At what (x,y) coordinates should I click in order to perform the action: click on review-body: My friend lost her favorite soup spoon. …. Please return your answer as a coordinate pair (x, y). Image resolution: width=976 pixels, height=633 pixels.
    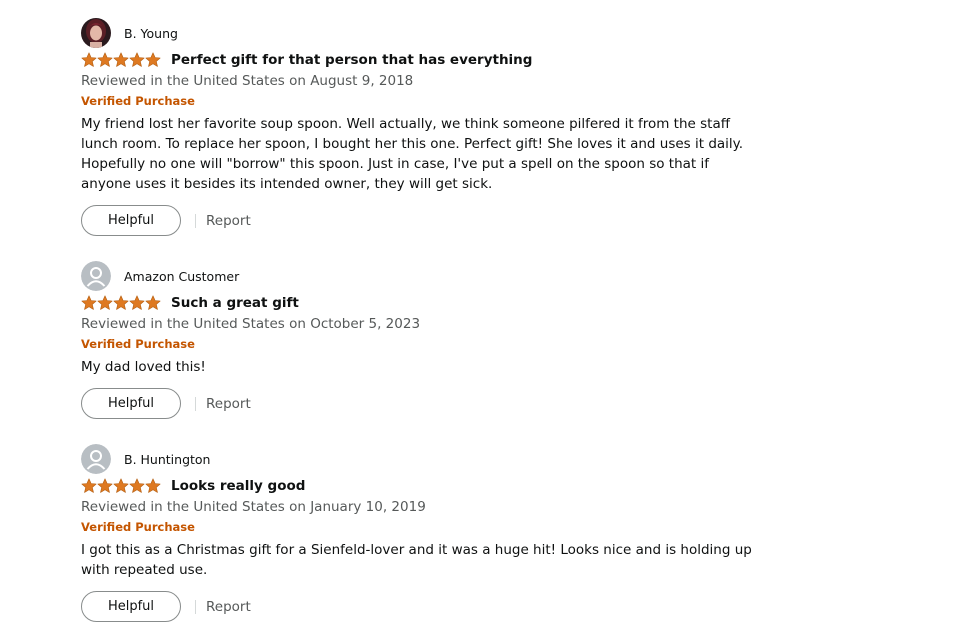
    Looking at the image, I should click on (412, 154).